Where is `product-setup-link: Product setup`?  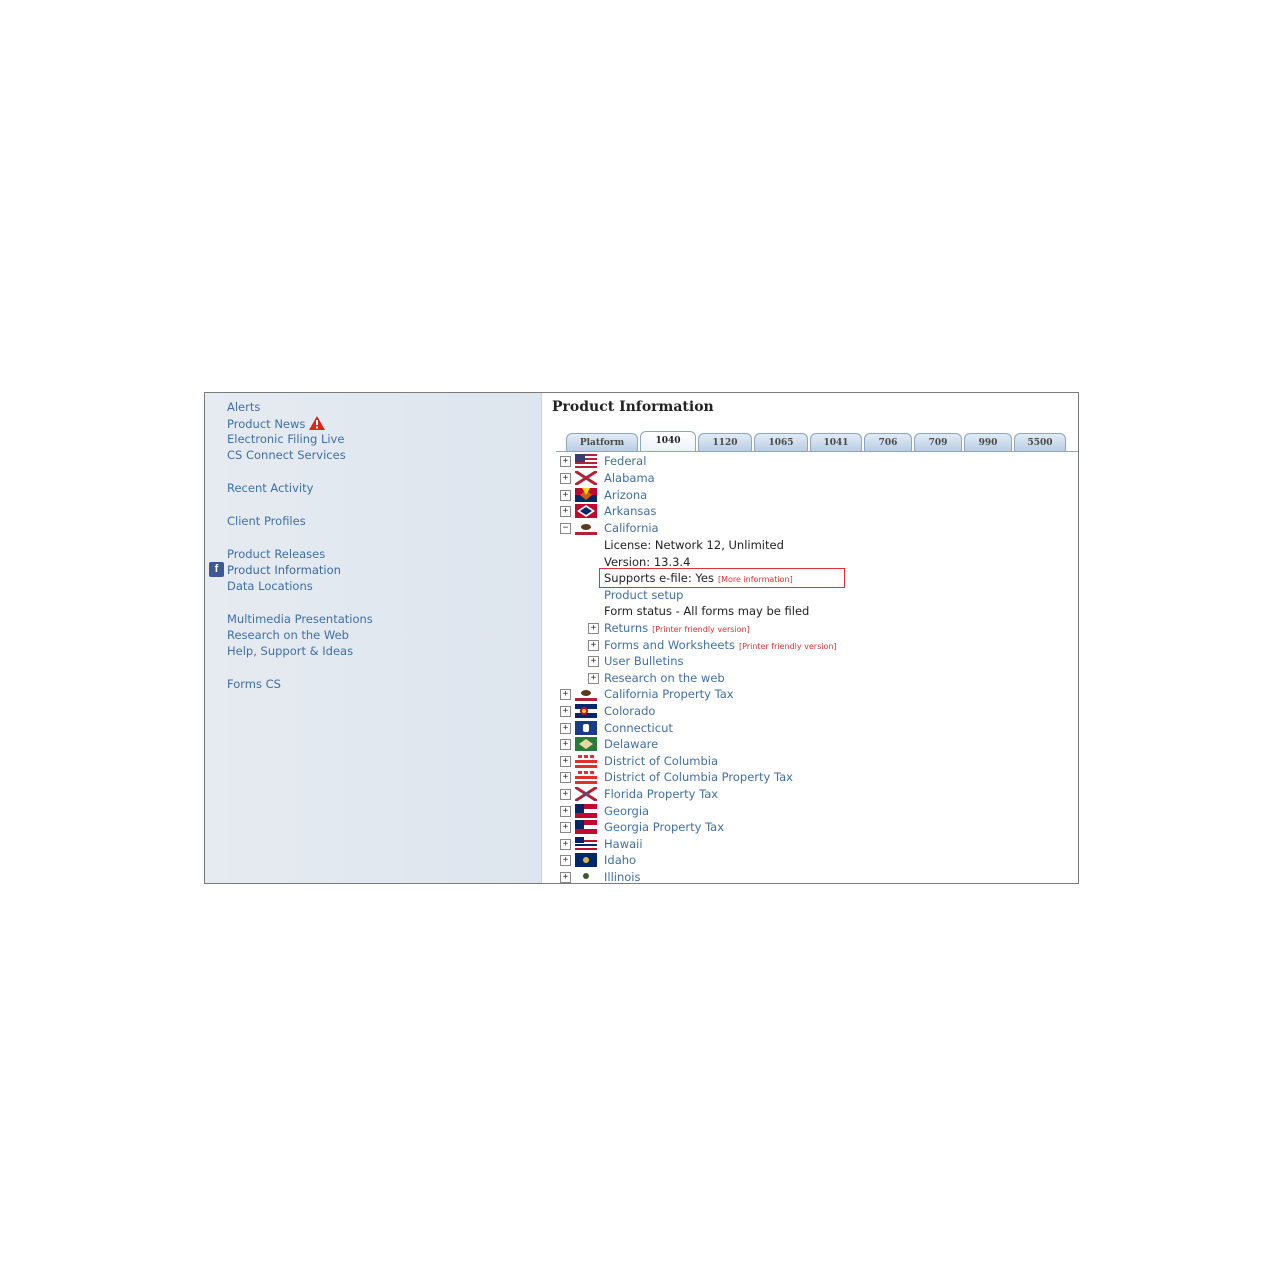
product-setup-link: Product setup is located at coordinates (643, 595).